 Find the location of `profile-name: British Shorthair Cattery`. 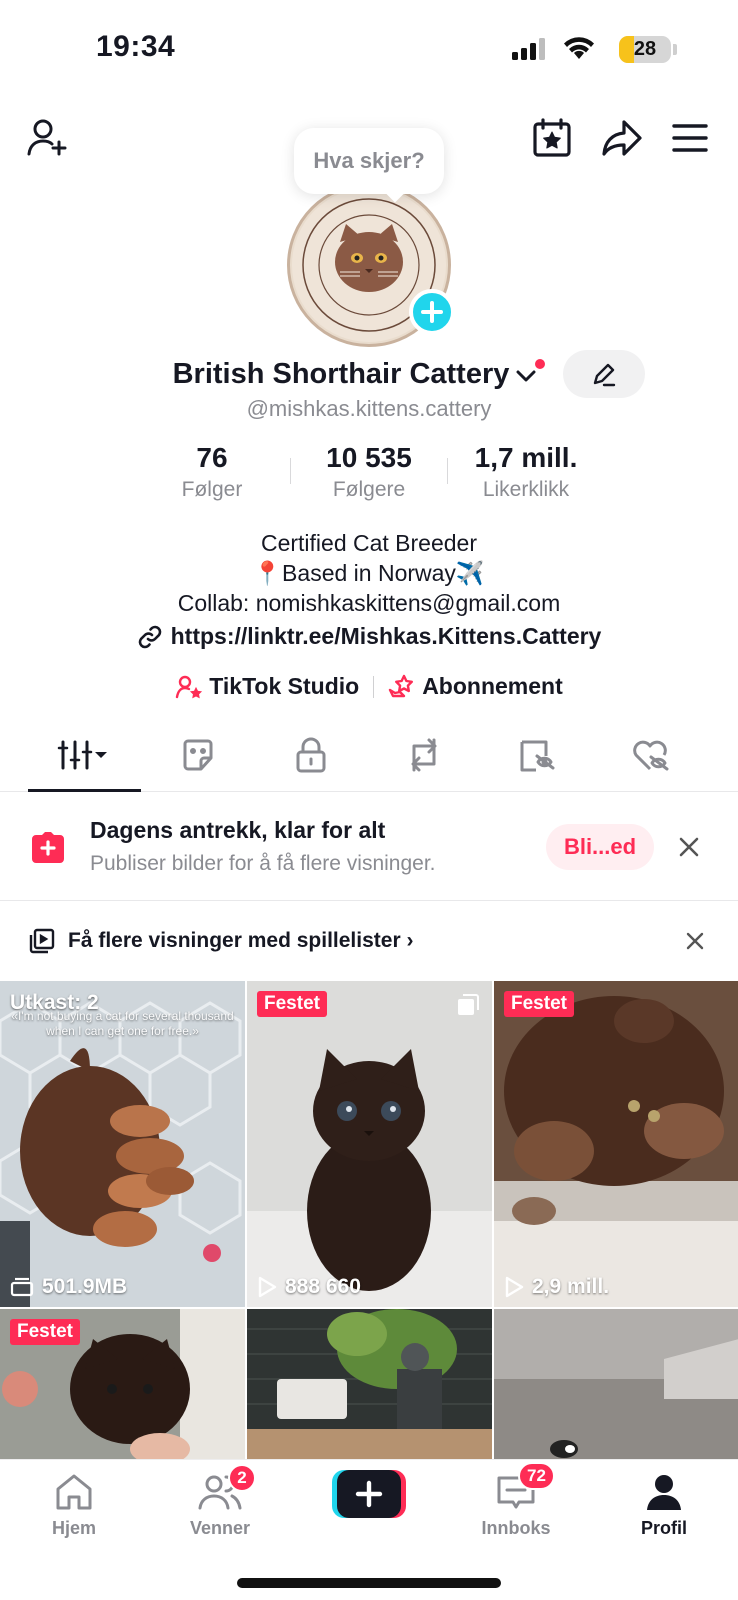

profile-name: British Shorthair Cattery is located at coordinates (341, 374).